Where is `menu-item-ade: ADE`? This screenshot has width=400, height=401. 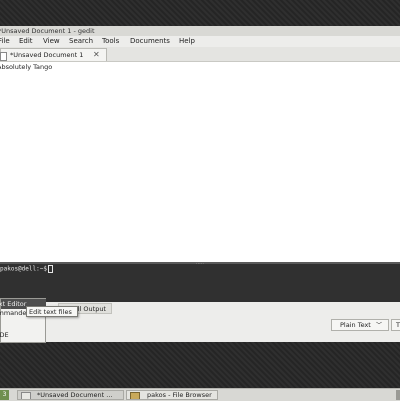
menu-item-ade: ADE is located at coordinates (6, 335).